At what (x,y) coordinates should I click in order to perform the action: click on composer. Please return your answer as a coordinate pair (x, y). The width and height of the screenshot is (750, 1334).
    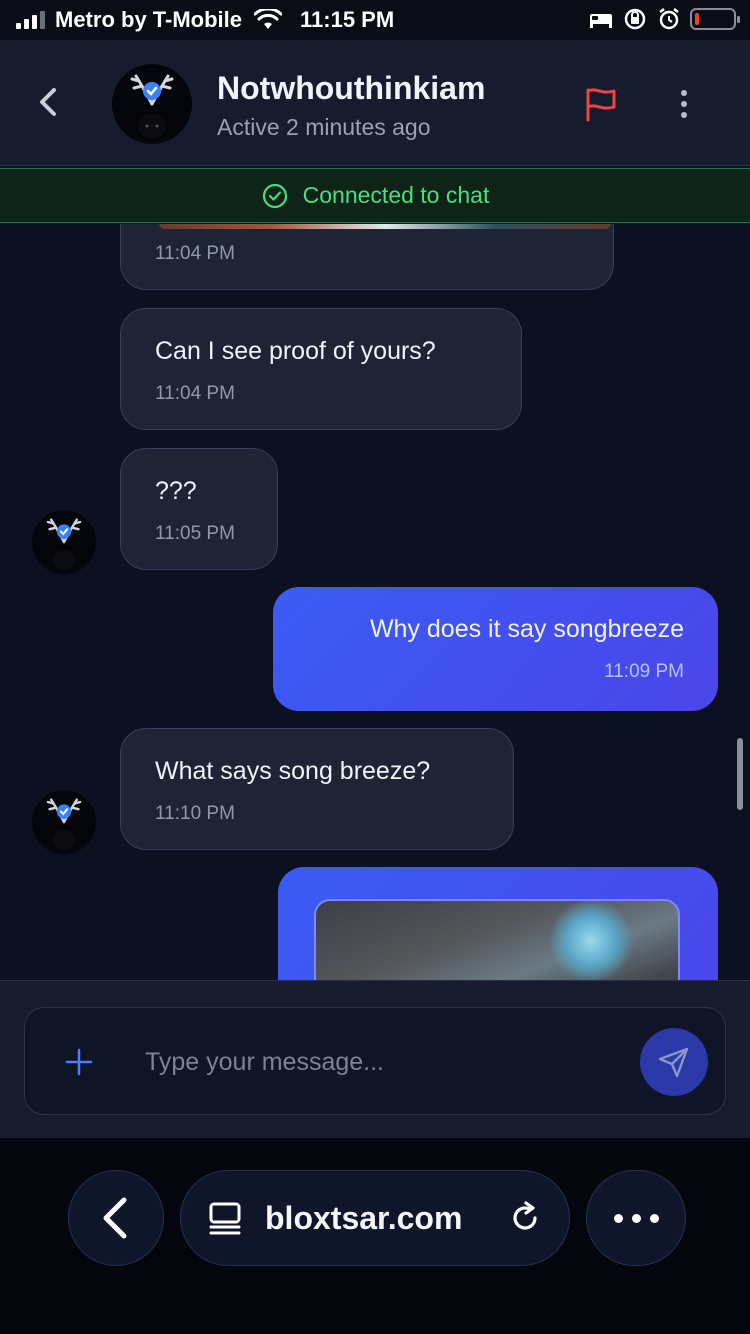
    Looking at the image, I should click on (375, 1061).